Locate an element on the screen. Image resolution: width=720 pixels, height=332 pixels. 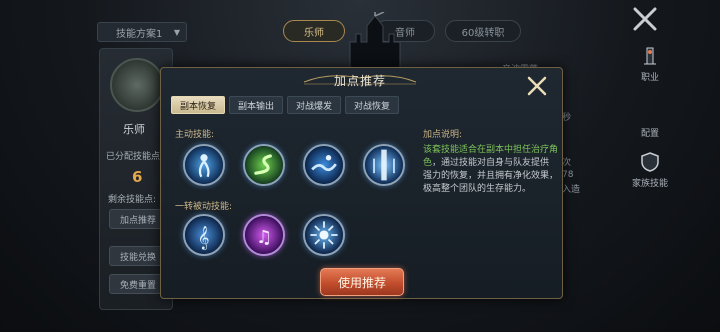
side-menu-profession-label: 职业 is located at coordinates (649, 78).